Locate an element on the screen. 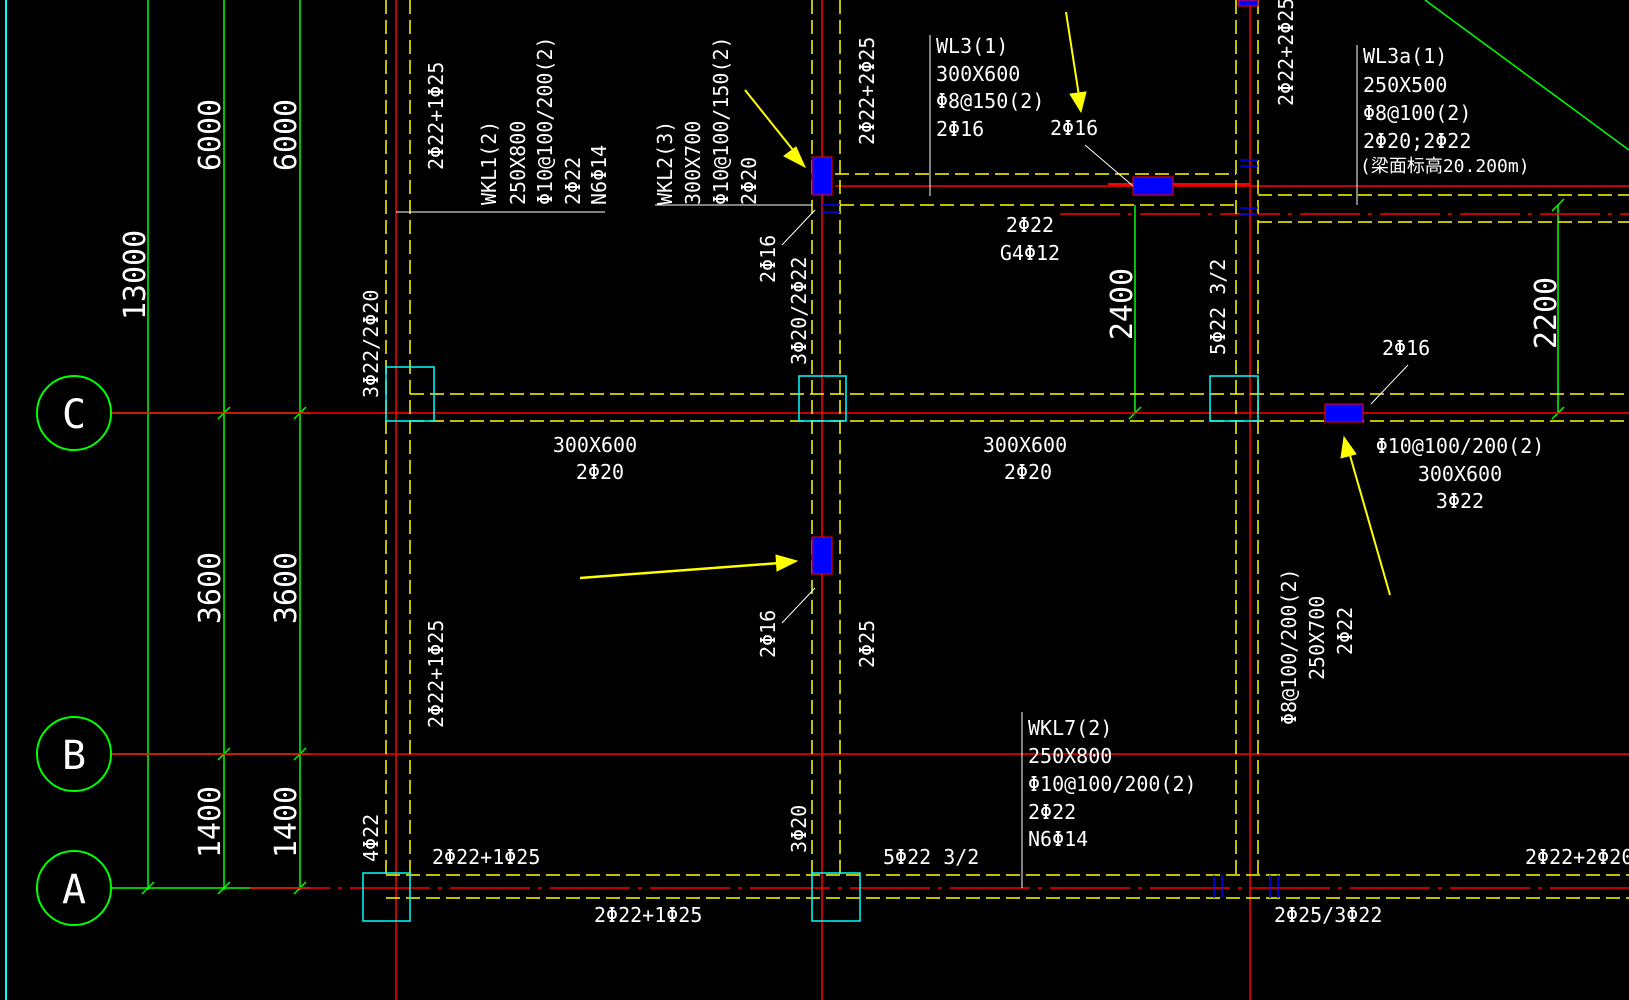  wkl1-line-0: WKL1(2) is located at coordinates (489, 163).